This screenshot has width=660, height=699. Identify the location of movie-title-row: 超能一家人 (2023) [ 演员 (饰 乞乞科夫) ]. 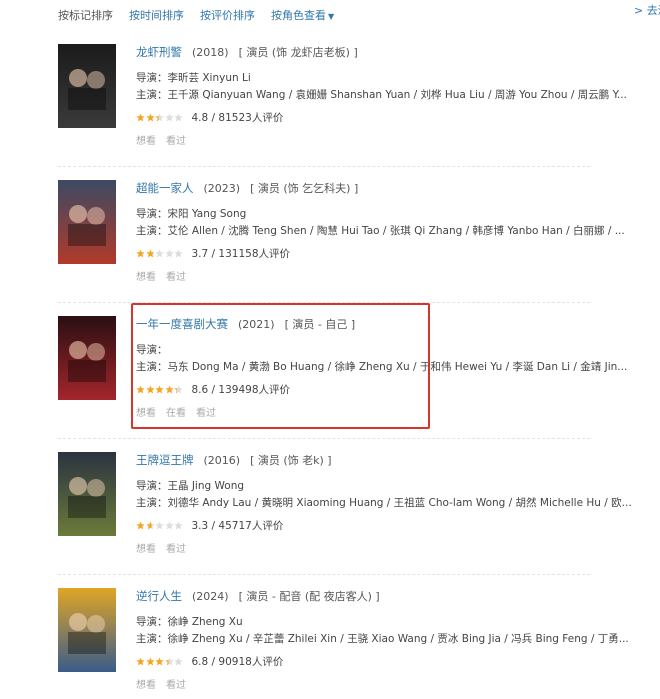
(398, 188).